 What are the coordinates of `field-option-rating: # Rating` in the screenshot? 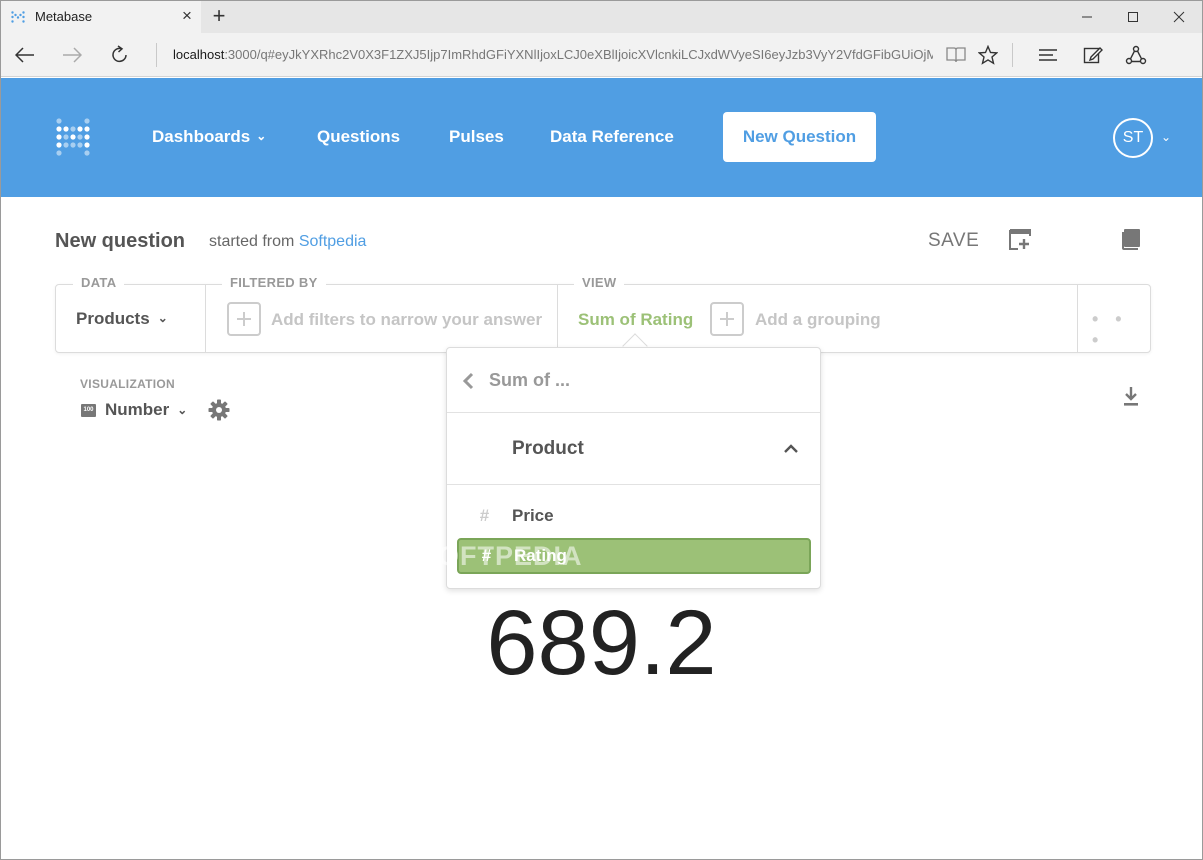 It's located at (634, 556).